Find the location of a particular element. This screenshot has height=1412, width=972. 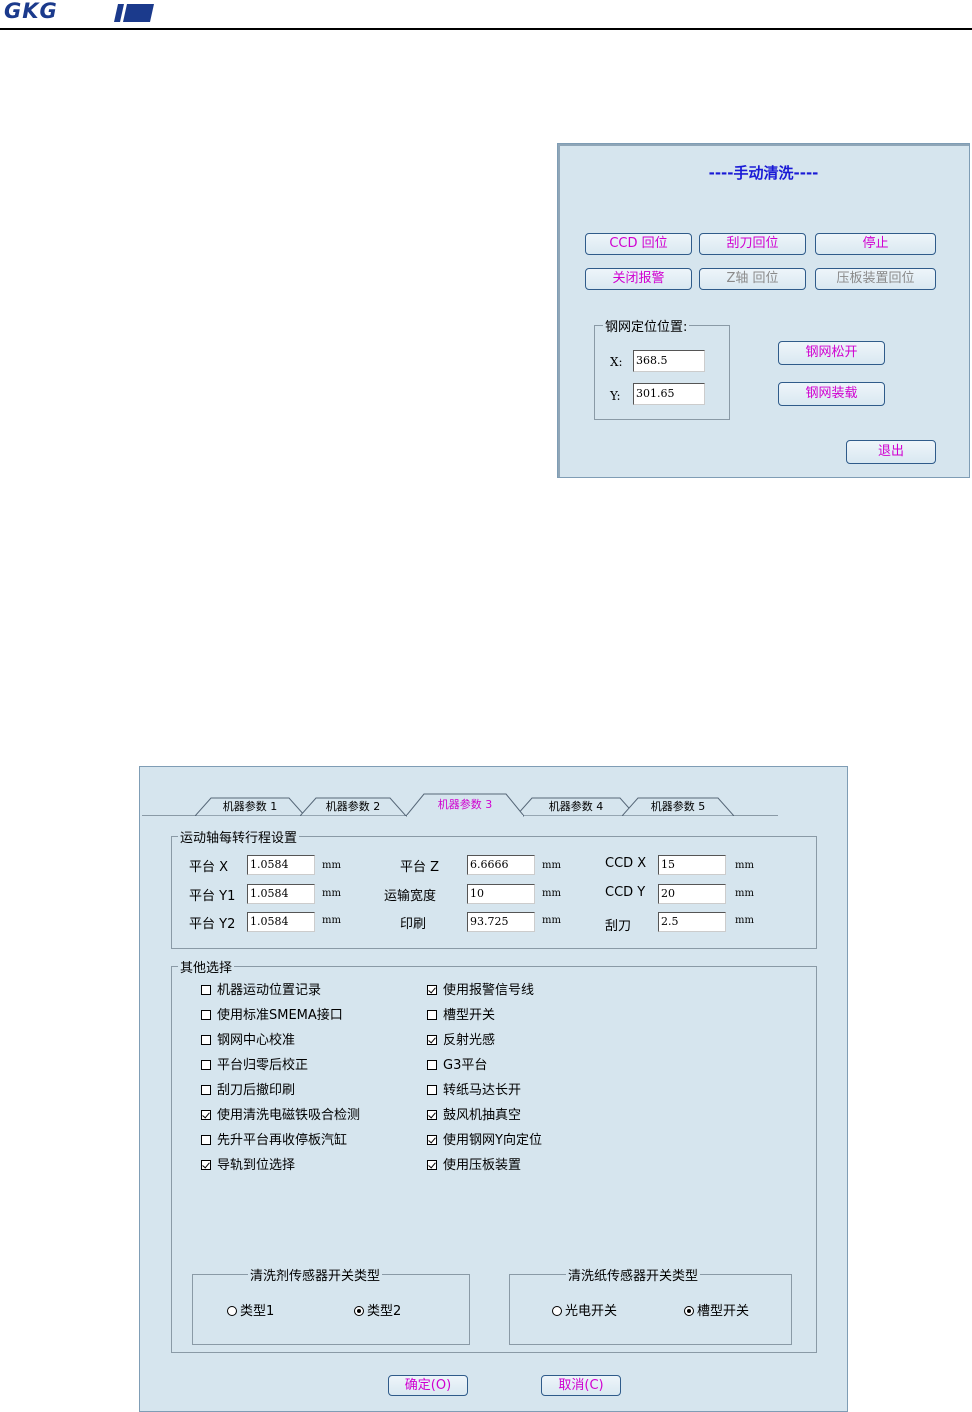

ccd-y-input: 20 is located at coordinates (692, 894).